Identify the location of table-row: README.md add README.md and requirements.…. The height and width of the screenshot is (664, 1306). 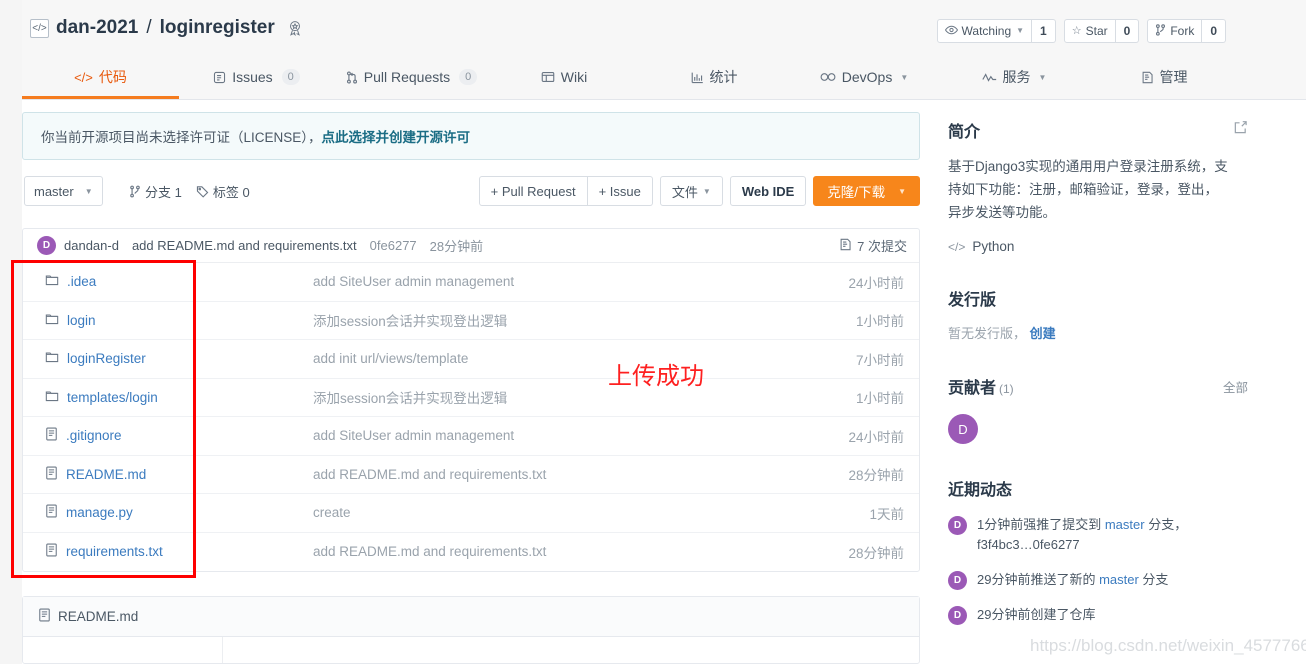
(471, 475).